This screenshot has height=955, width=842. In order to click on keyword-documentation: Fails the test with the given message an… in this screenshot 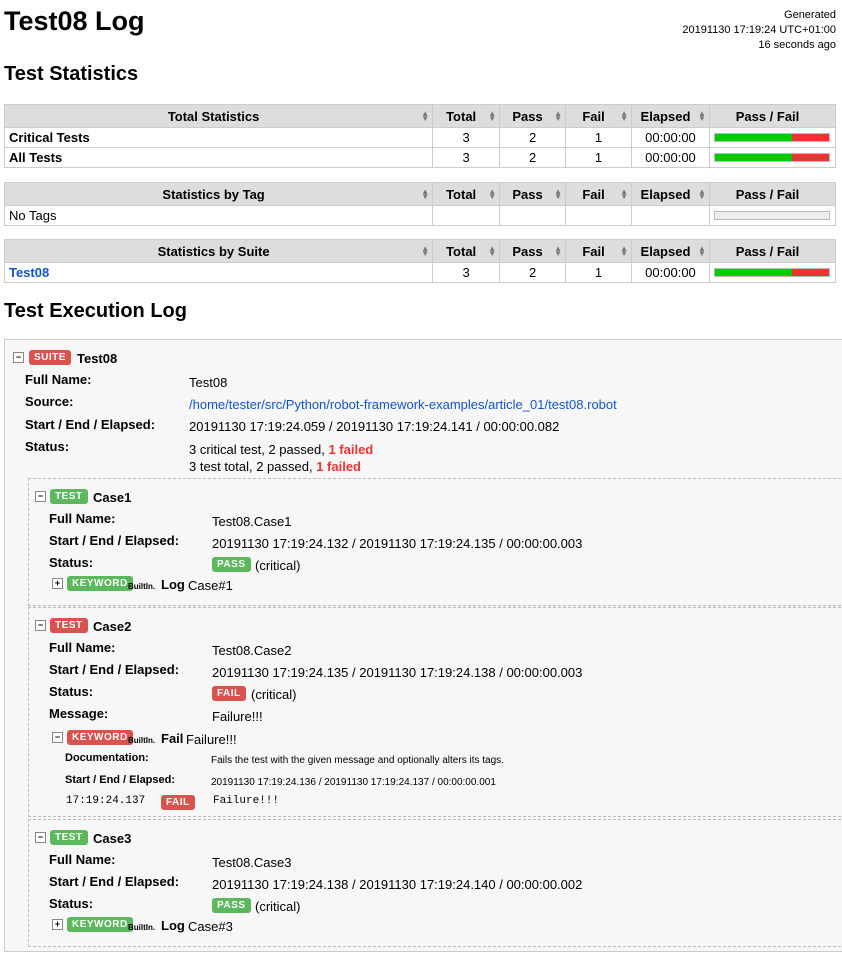, I will do `click(357, 760)`.